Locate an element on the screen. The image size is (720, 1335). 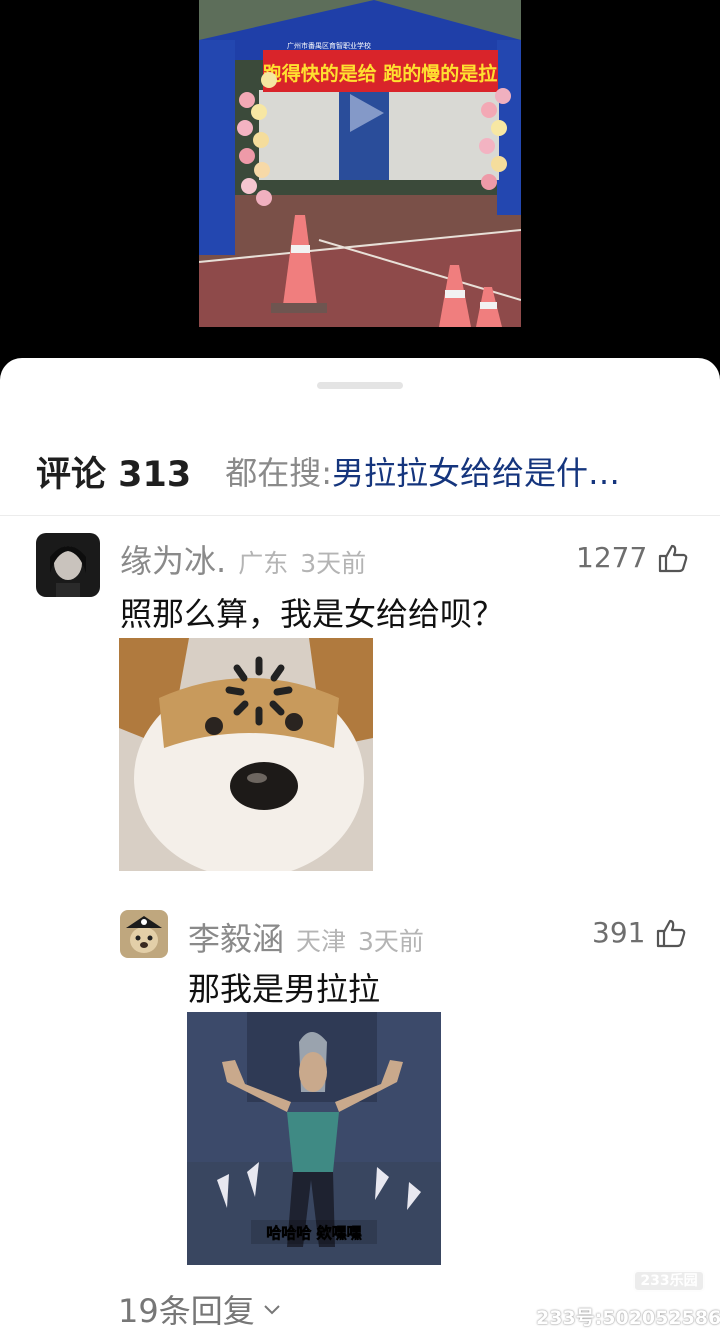
watermark-id: 233号:502052586 is located at coordinates (628, 1318).